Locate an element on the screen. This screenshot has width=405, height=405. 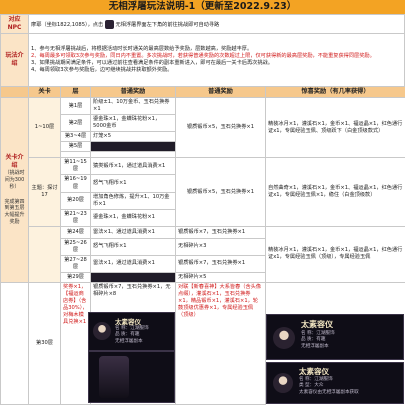
rules-label: 玩法介绍 is located at coordinates (14, 60).